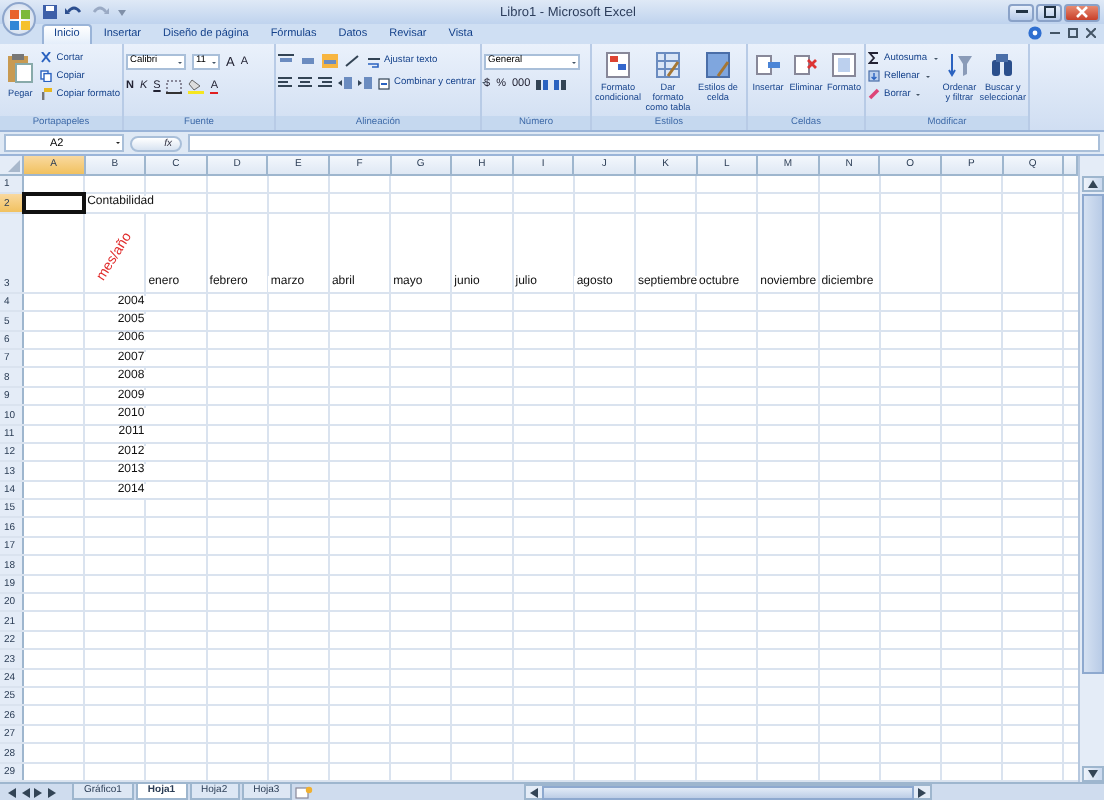 Image resolution: width=1104 pixels, height=800 pixels. I want to click on scissors-icon, so click(46, 58).